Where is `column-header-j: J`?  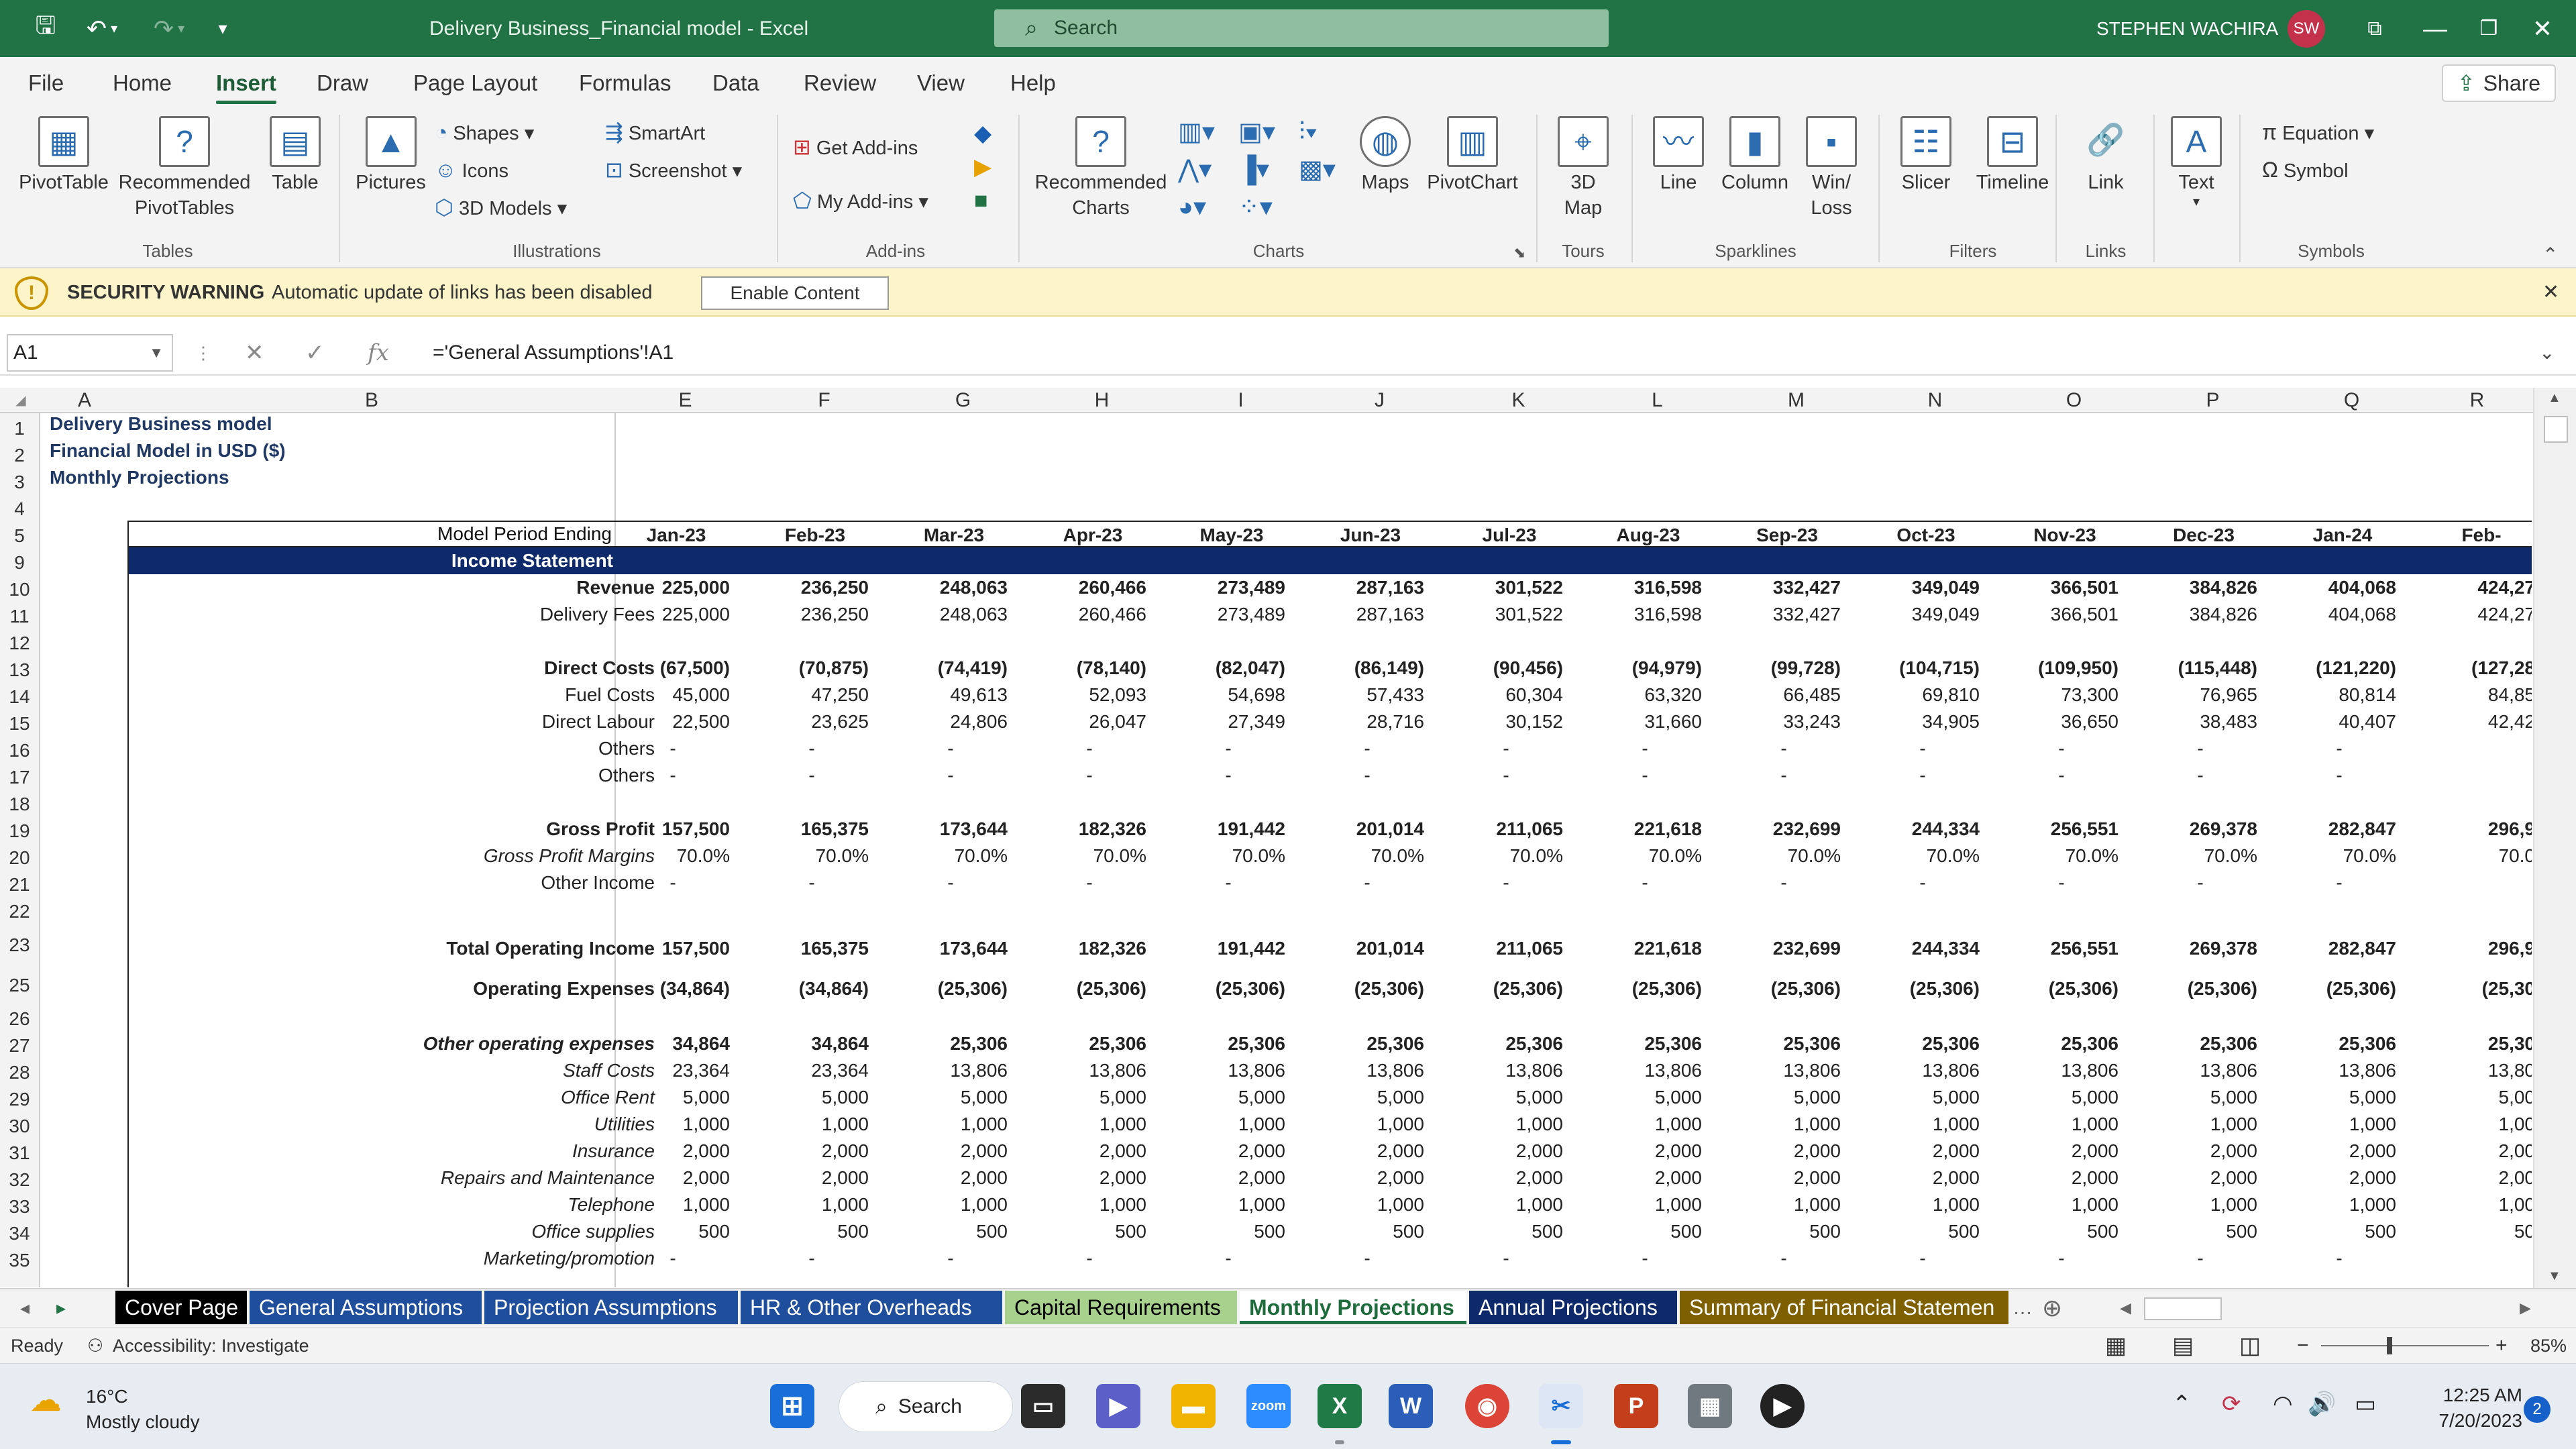
column-header-j: J is located at coordinates (1379, 400).